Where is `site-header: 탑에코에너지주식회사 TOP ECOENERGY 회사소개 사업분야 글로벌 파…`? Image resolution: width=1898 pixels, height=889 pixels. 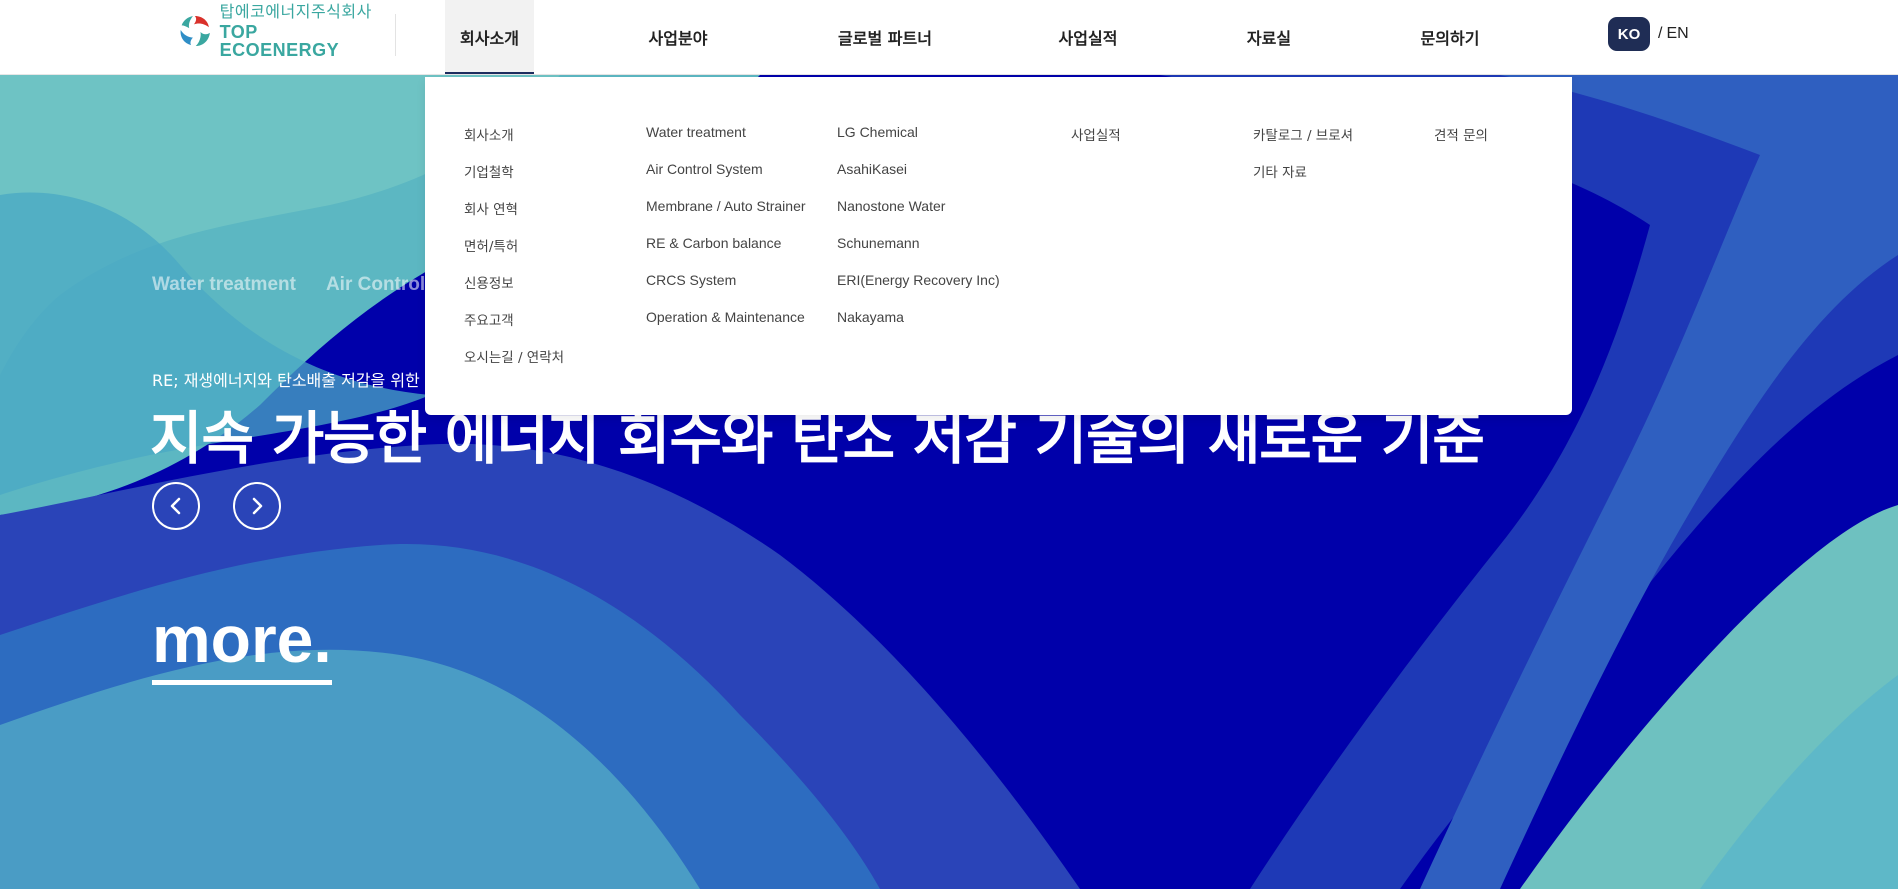 site-header: 탑에코에너지주식회사 TOP ECOENERGY 회사소개 사업분야 글로벌 파… is located at coordinates (949, 37).